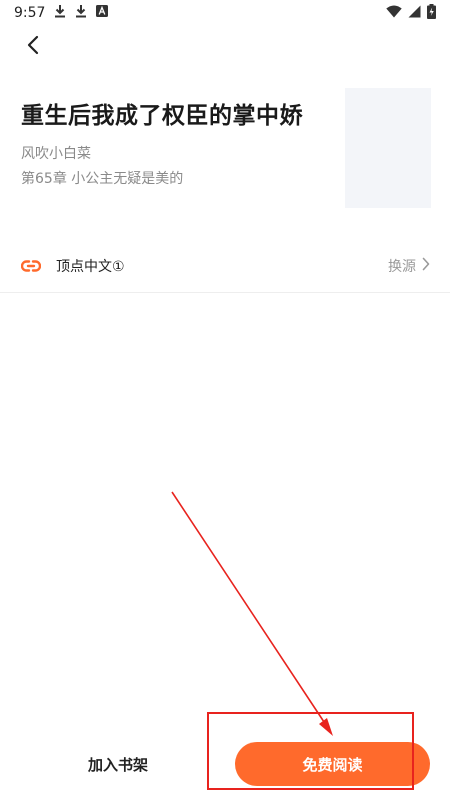  I want to click on status-right, so click(411, 13).